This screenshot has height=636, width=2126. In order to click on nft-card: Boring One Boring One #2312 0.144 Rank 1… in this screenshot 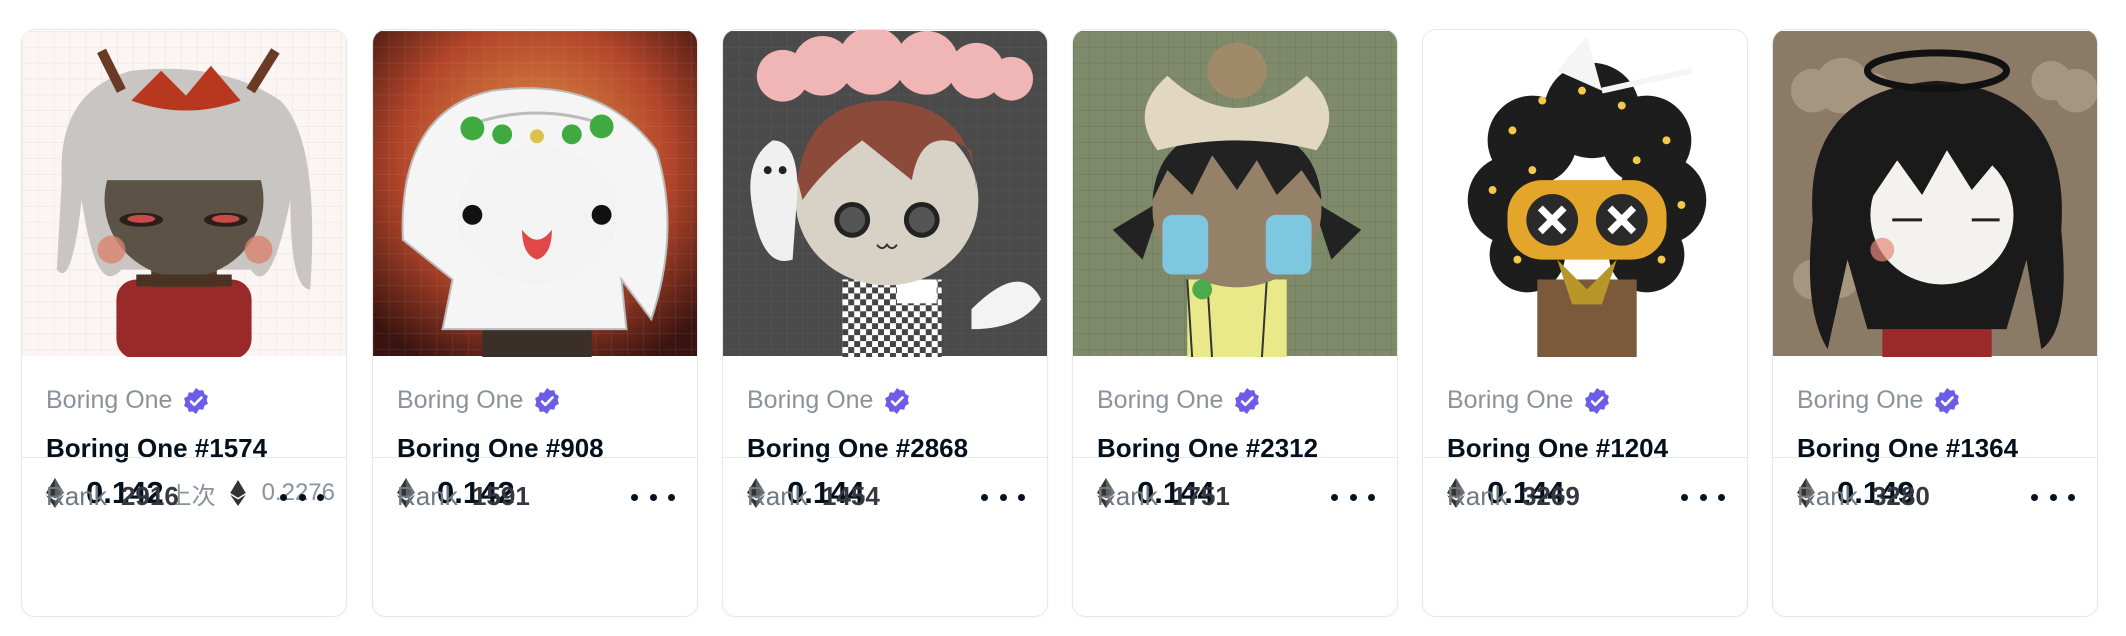, I will do `click(1235, 323)`.